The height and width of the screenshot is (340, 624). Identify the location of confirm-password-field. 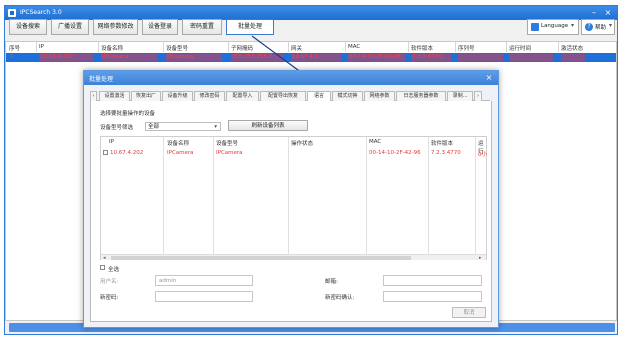
(432, 296).